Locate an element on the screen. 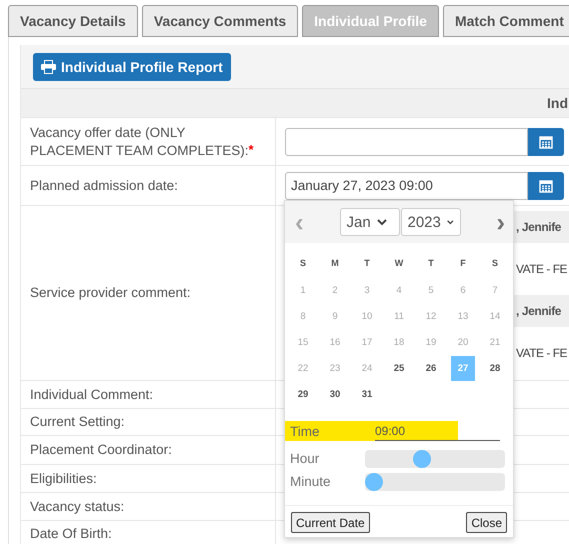  year-select: 2023 is located at coordinates (430, 222).